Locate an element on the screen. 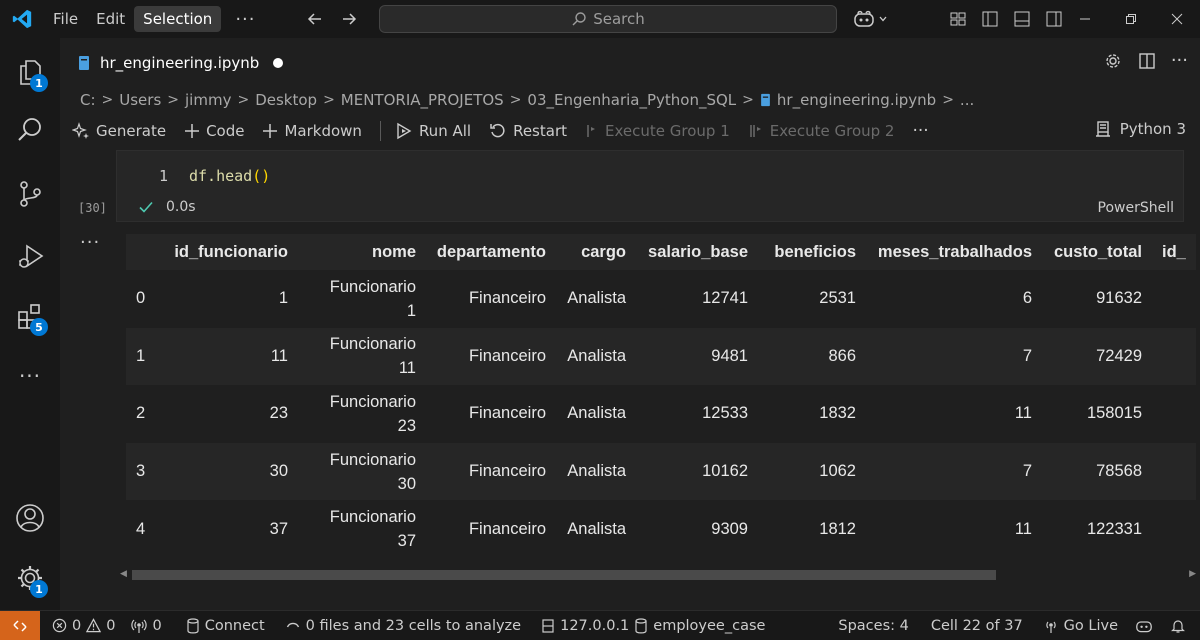 The width and height of the screenshot is (1200, 640). remote-indicator-icon is located at coordinates (20, 625).